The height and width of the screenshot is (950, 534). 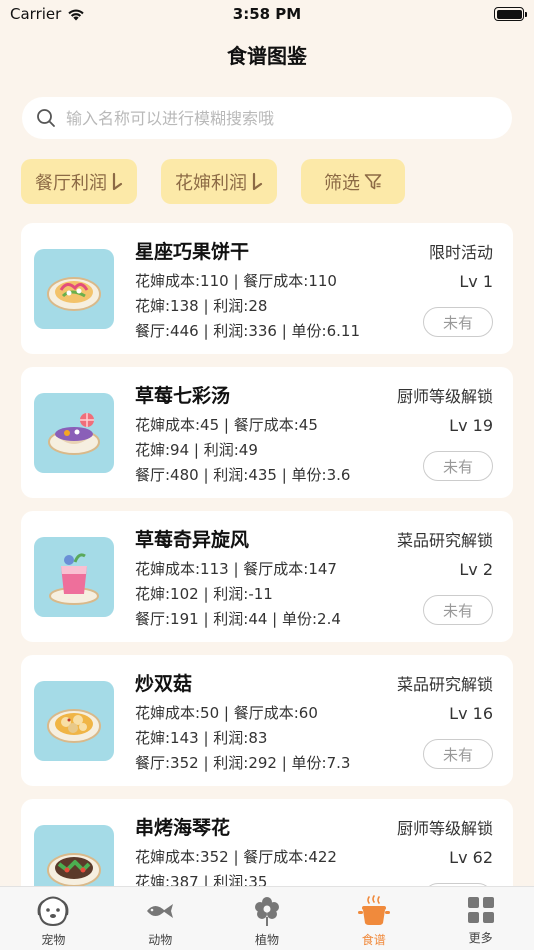 What do you see at coordinates (480, 938) in the screenshot?
I see `tab-label: 更多` at bounding box center [480, 938].